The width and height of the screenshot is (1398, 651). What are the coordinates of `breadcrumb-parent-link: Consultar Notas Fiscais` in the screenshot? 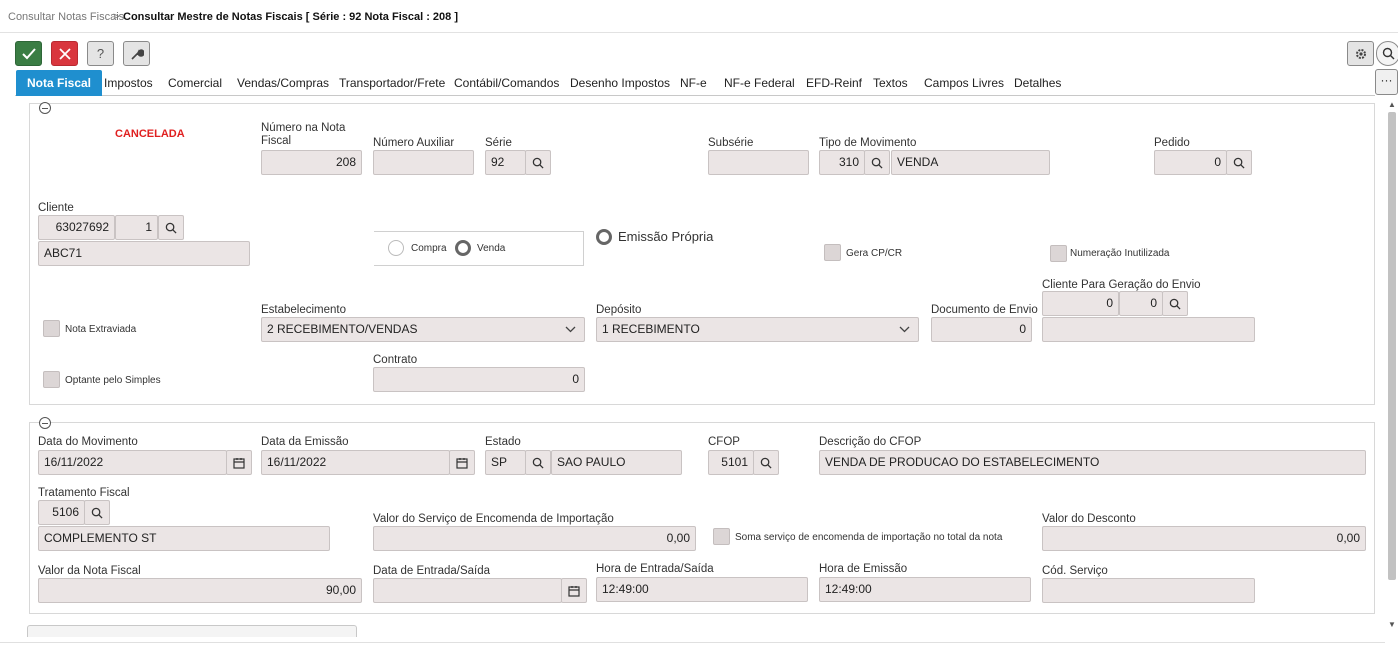 It's located at (66, 17).